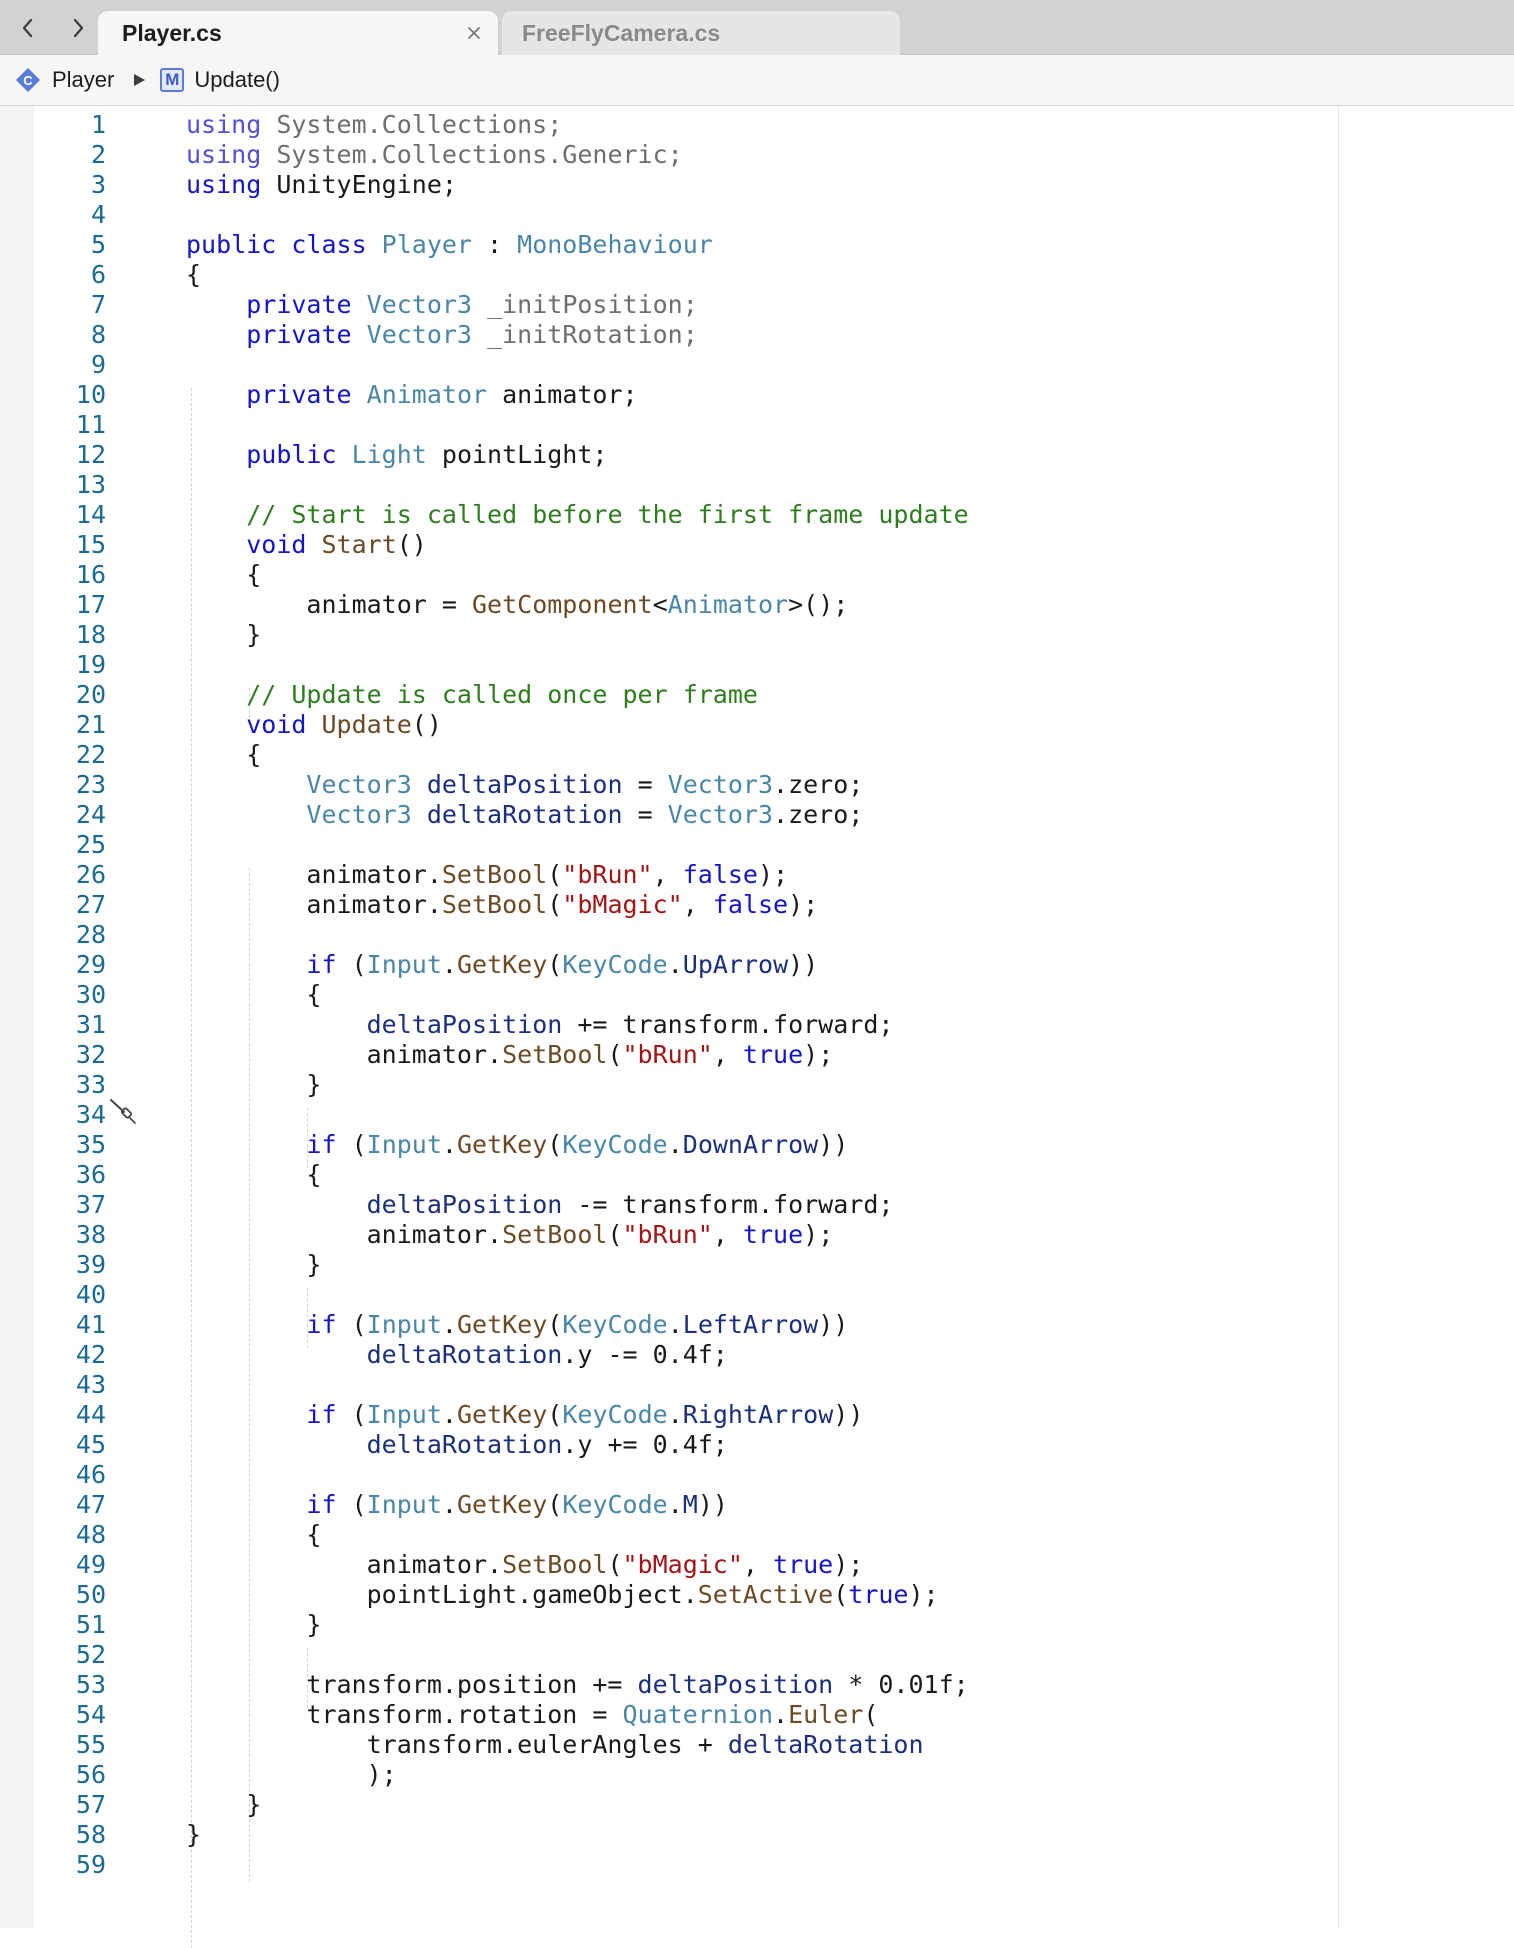  I want to click on code-line: deltaPosition -= transform.forward;, so click(577, 1205).